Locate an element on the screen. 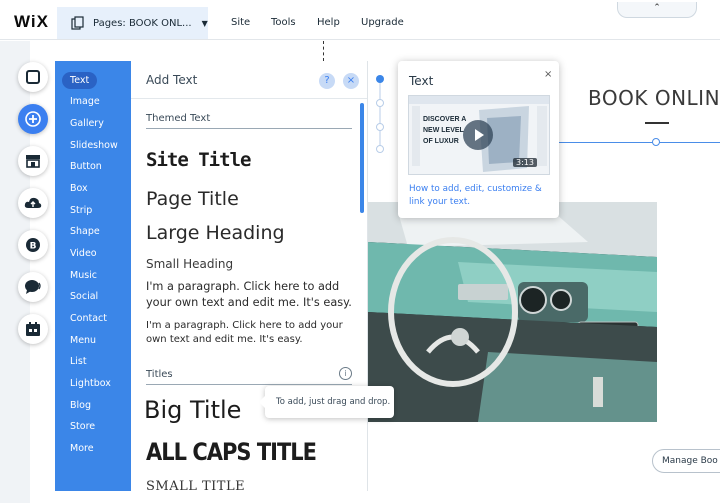 This screenshot has width=720, height=503. chevron-up-icon: ⌃ is located at coordinates (657, 8).